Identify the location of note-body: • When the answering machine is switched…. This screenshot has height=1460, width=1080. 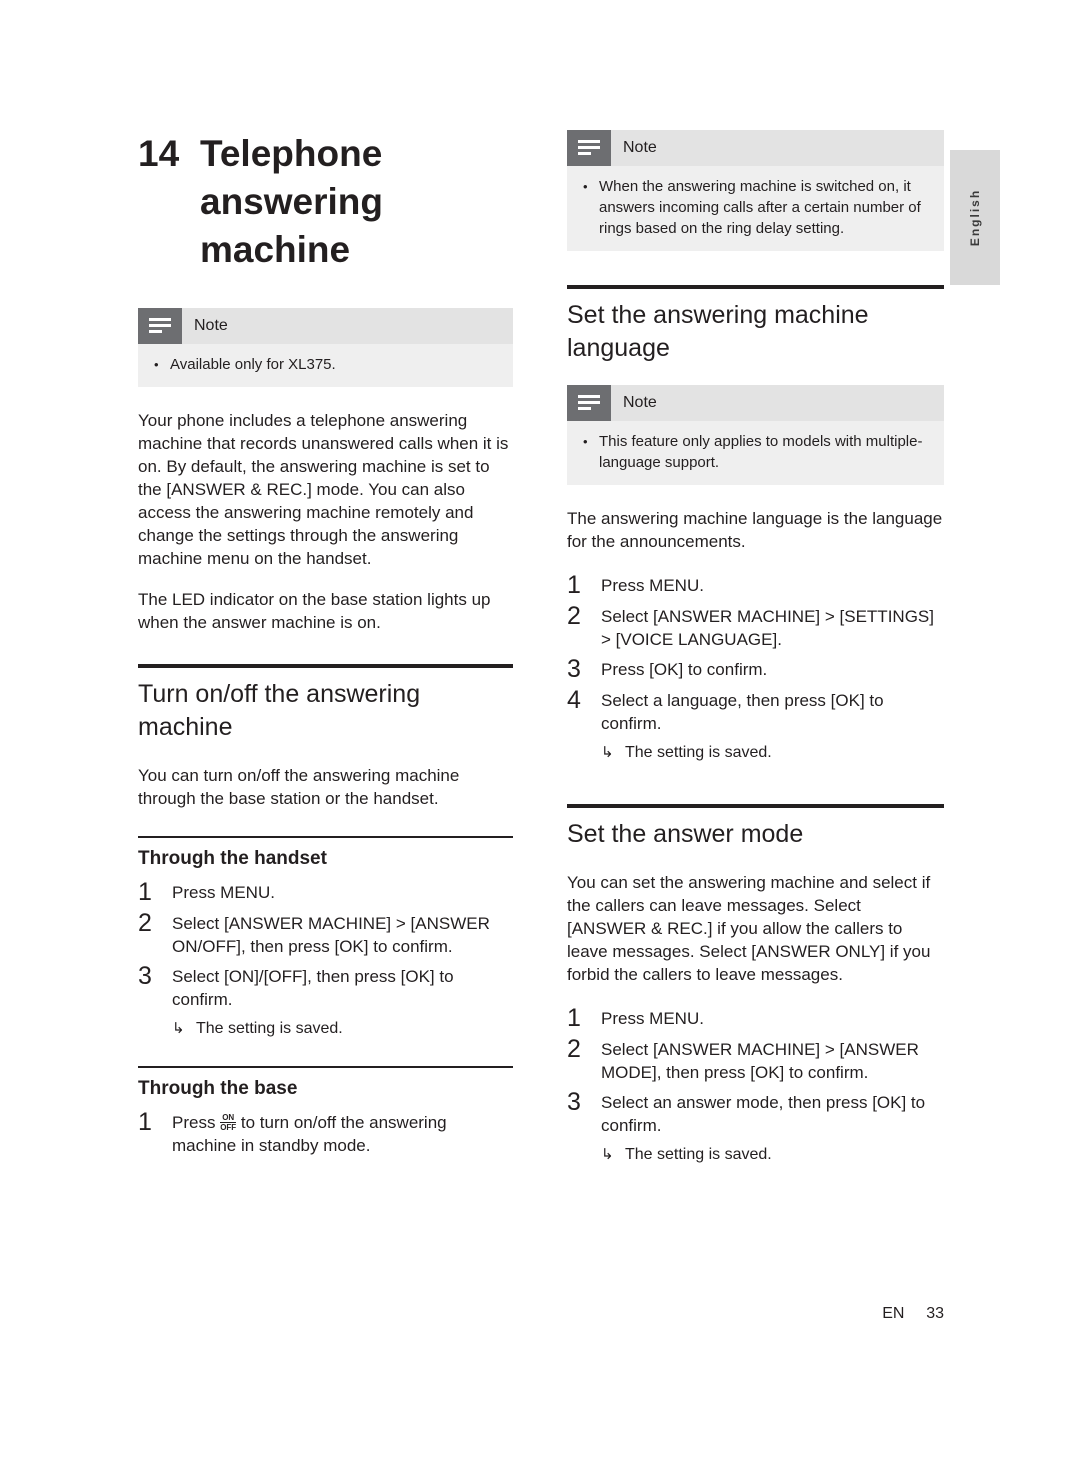
(755, 208).